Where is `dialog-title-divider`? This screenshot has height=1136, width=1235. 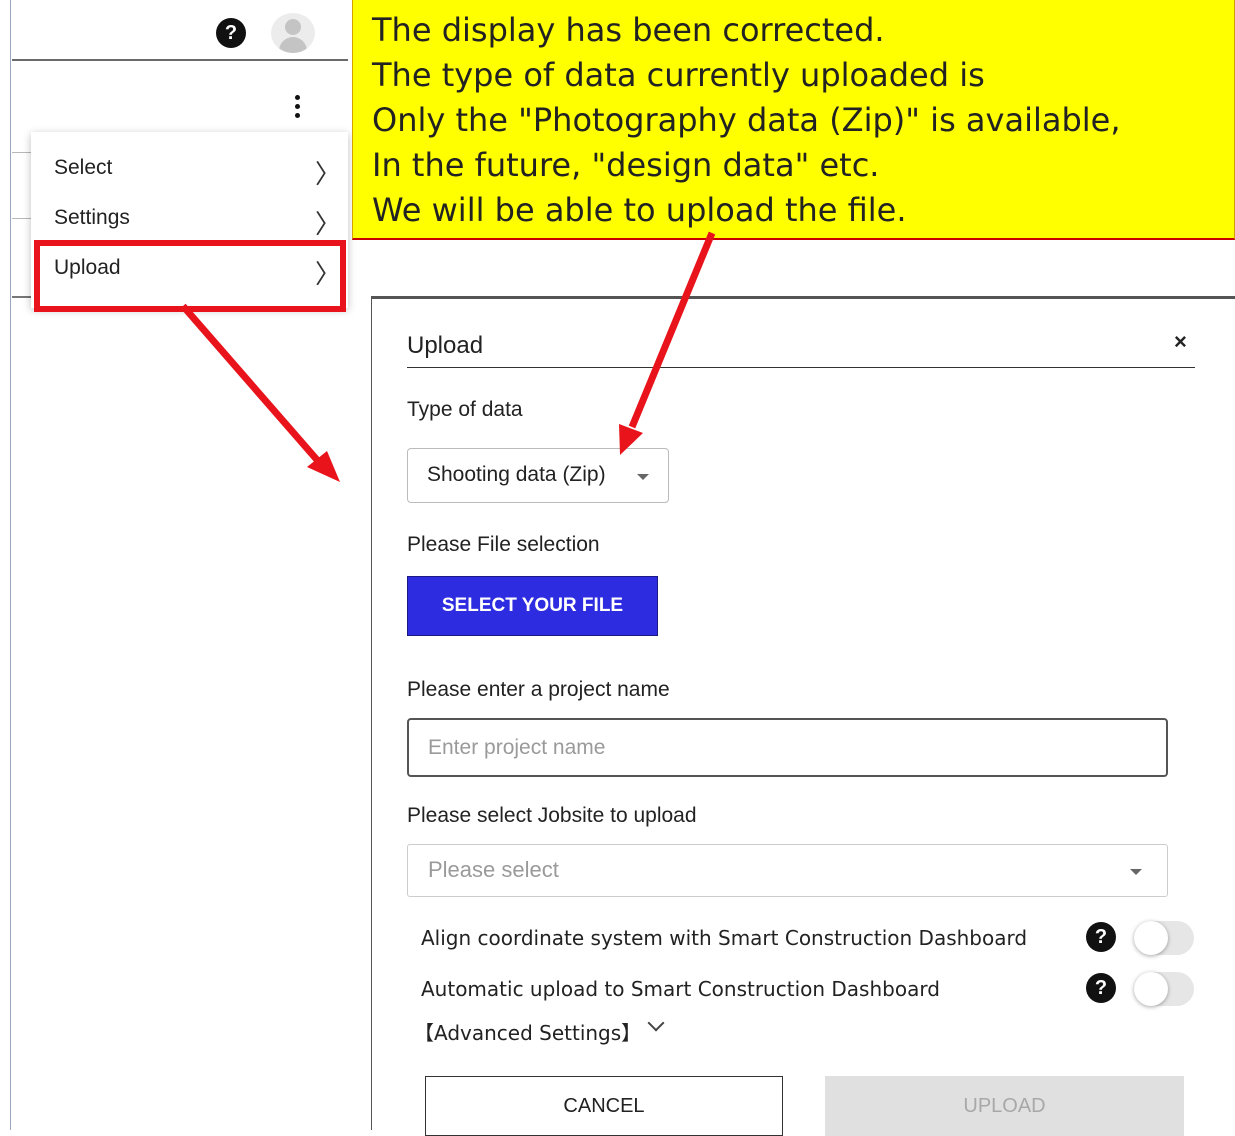
dialog-title-divider is located at coordinates (801, 367).